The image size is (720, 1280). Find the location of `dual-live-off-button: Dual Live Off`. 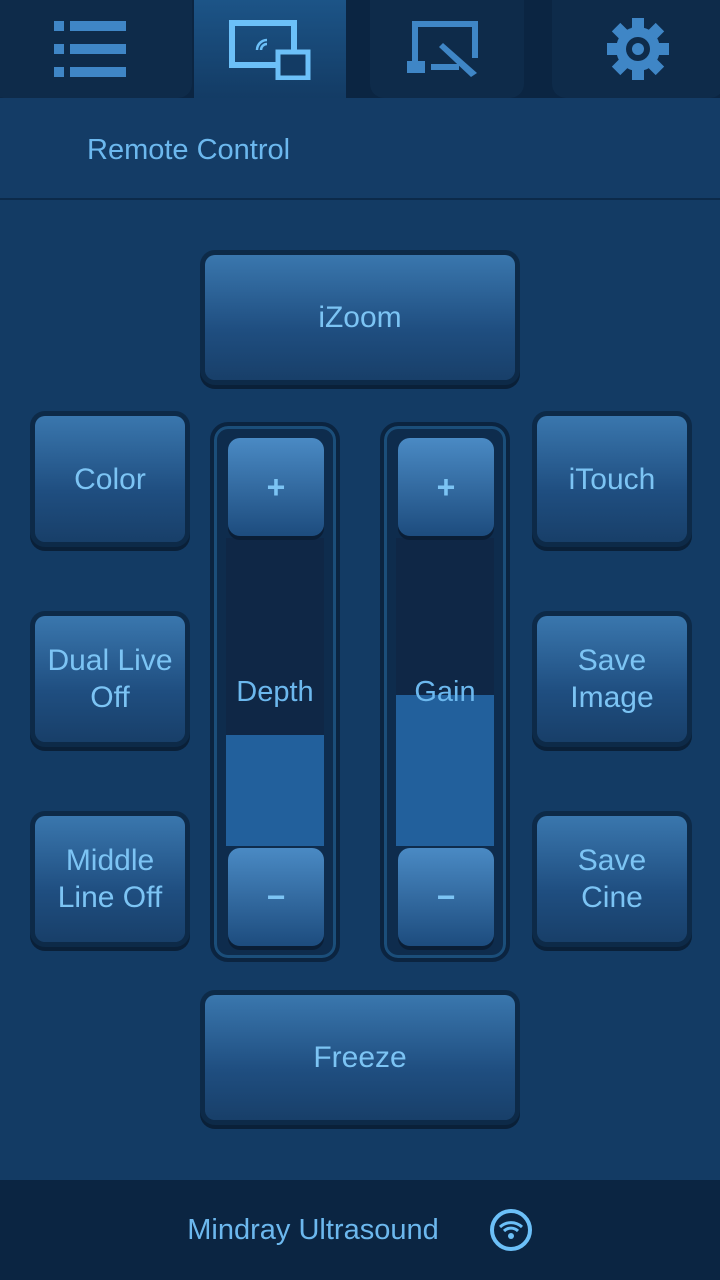

dual-live-off-button: Dual Live Off is located at coordinates (110, 679).